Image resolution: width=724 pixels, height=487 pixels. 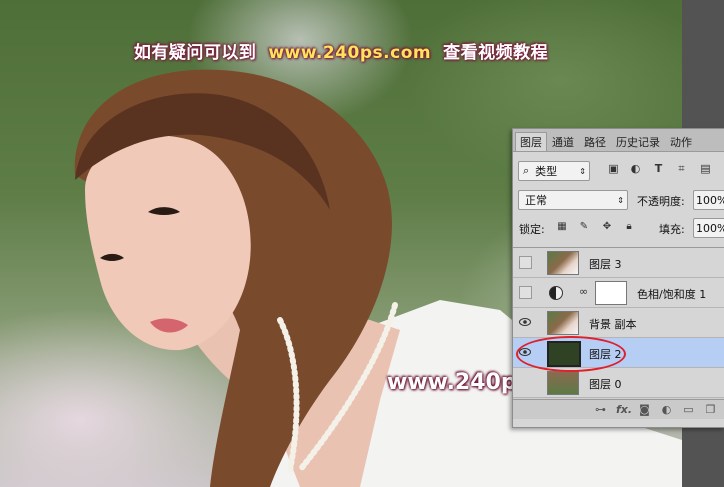 I want to click on mask-icon: ◙, so click(x=644, y=409).